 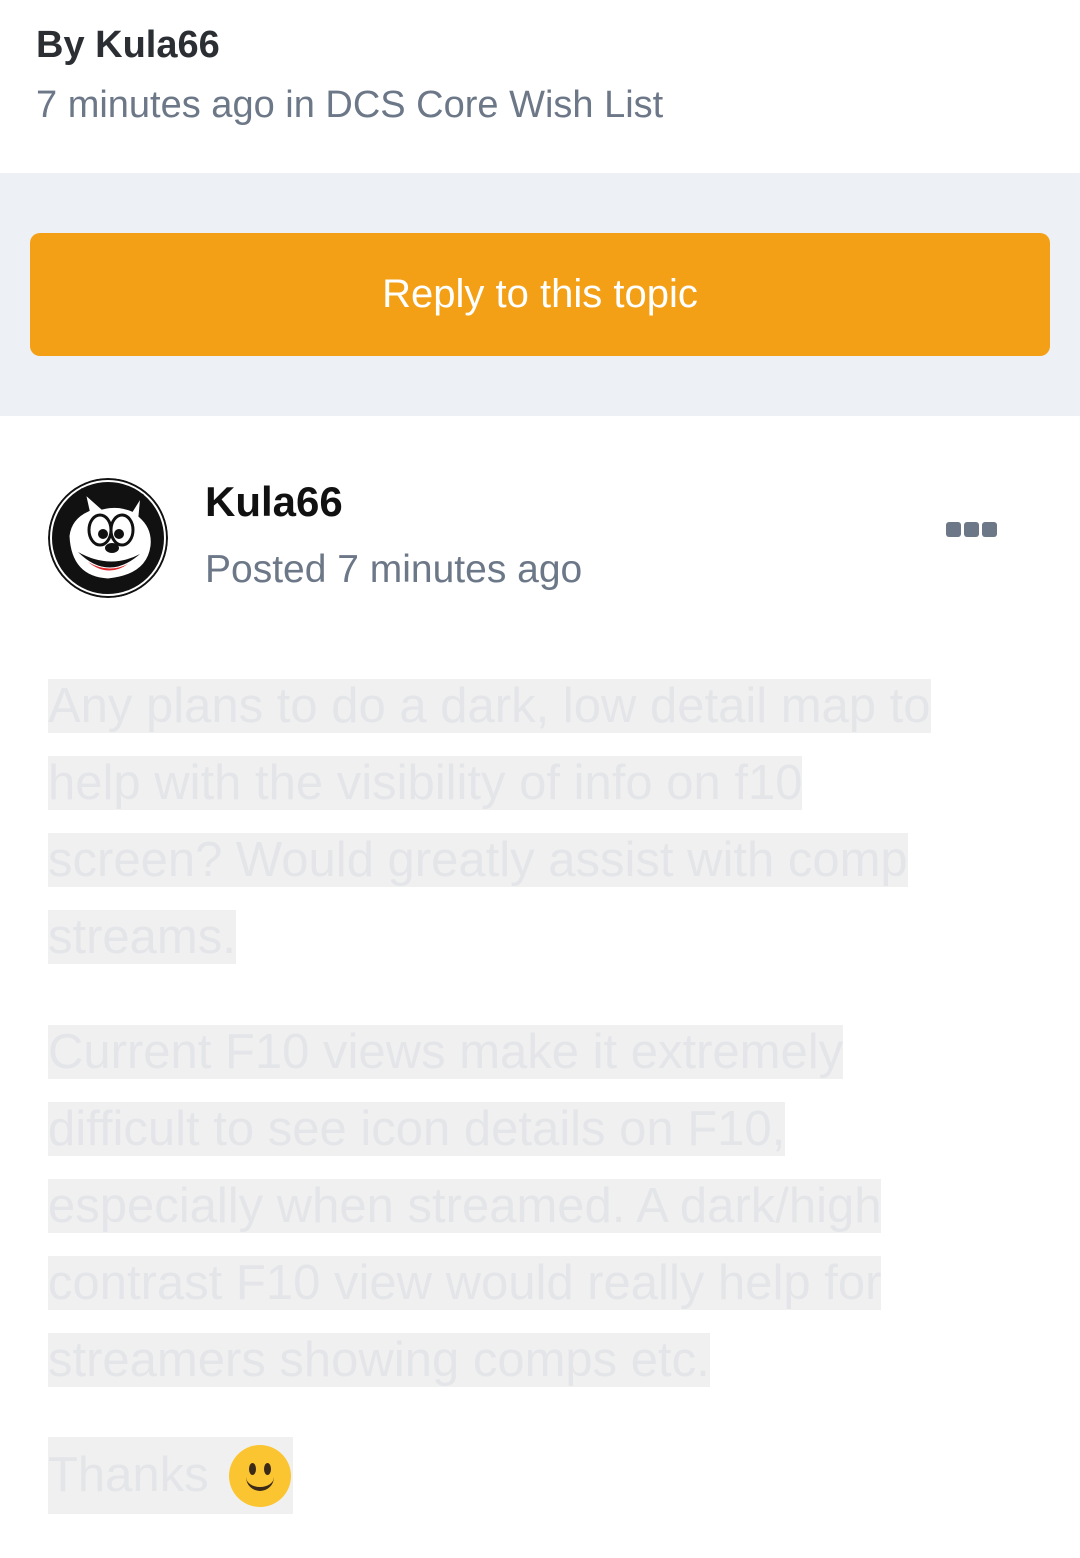 What do you see at coordinates (108, 538) in the screenshot?
I see `avatar` at bounding box center [108, 538].